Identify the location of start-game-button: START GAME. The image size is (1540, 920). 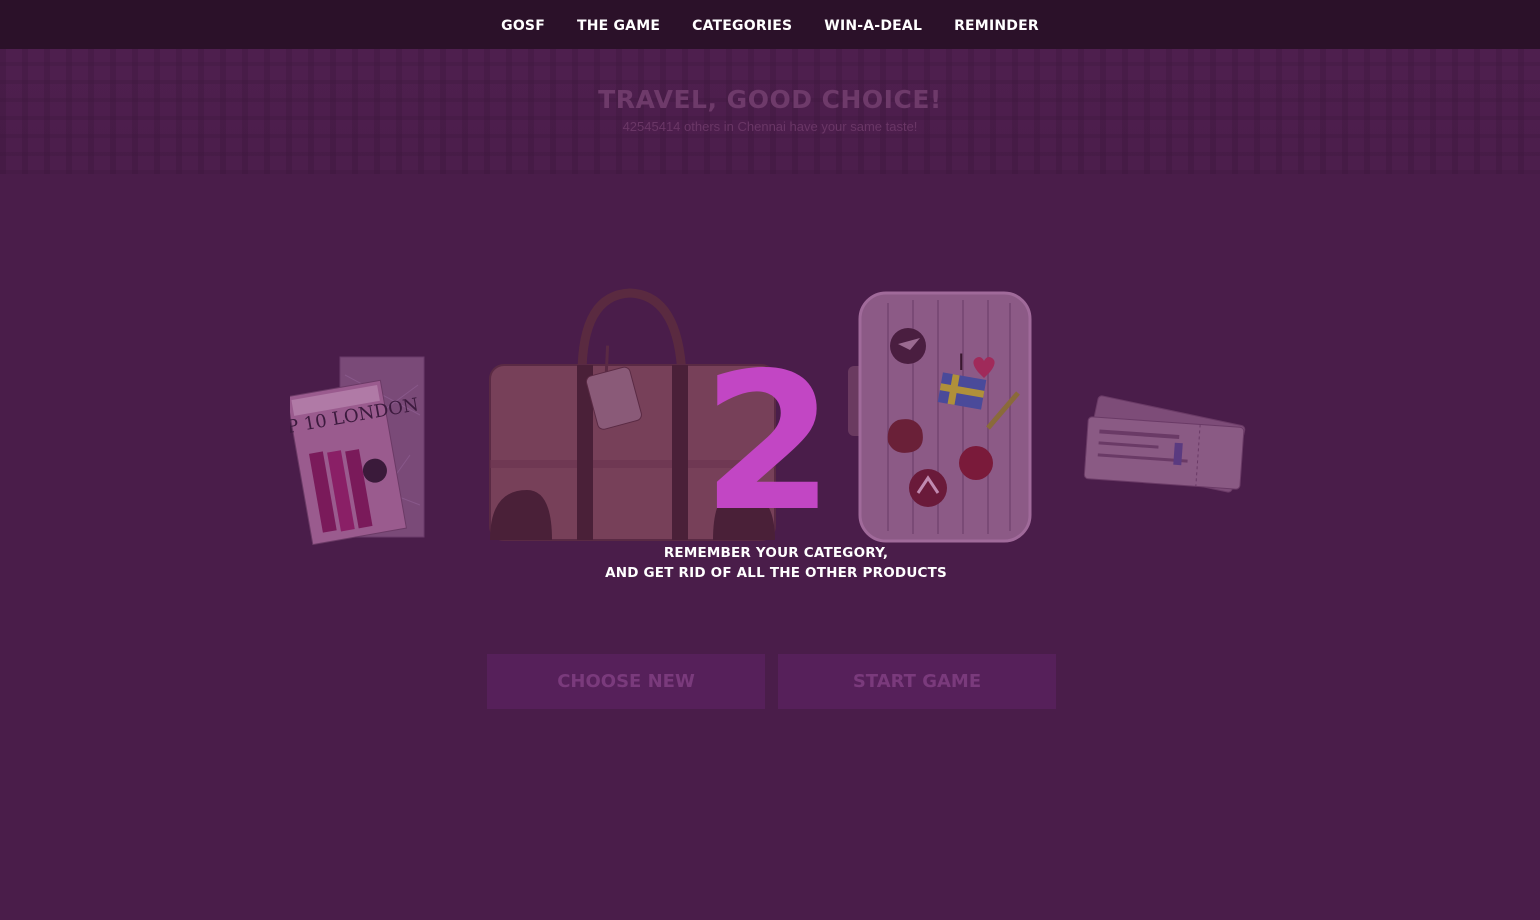
(917, 681).